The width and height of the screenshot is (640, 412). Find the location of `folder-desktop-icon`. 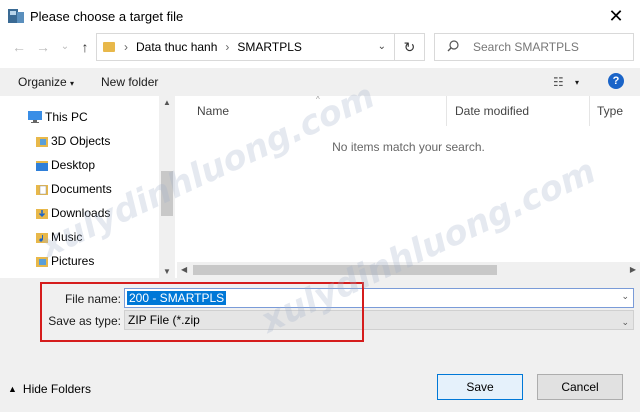

folder-desktop-icon is located at coordinates (42, 166).